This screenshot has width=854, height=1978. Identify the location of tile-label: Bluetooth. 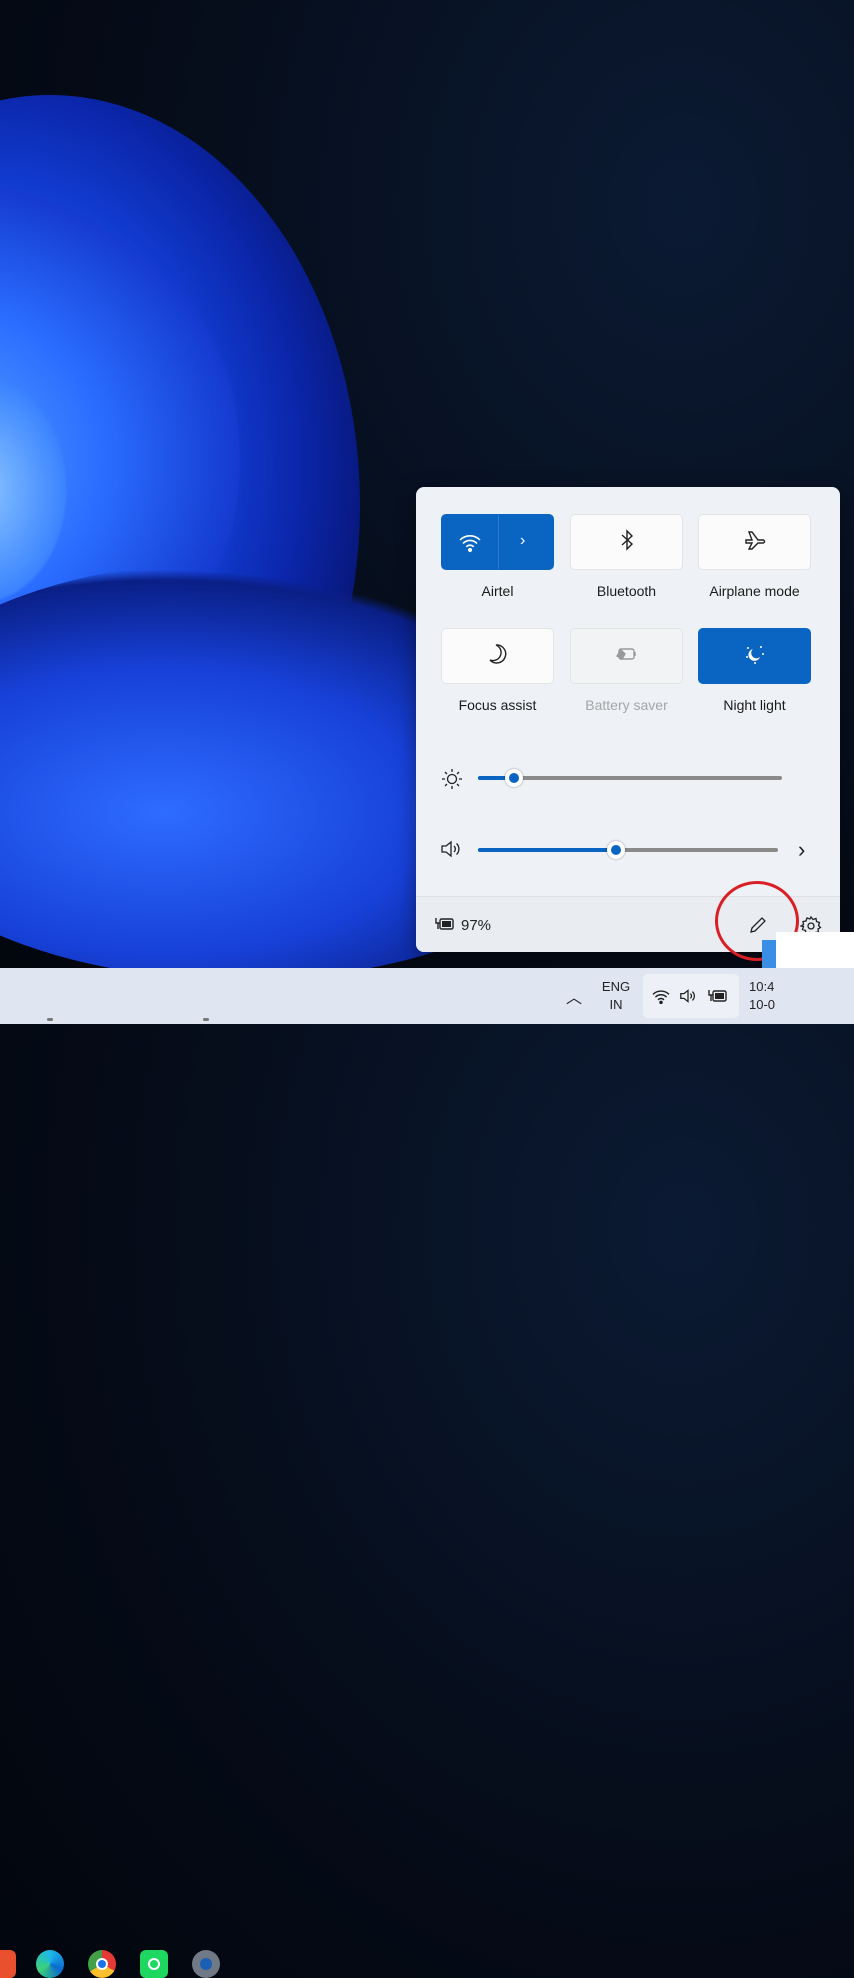
(626, 591).